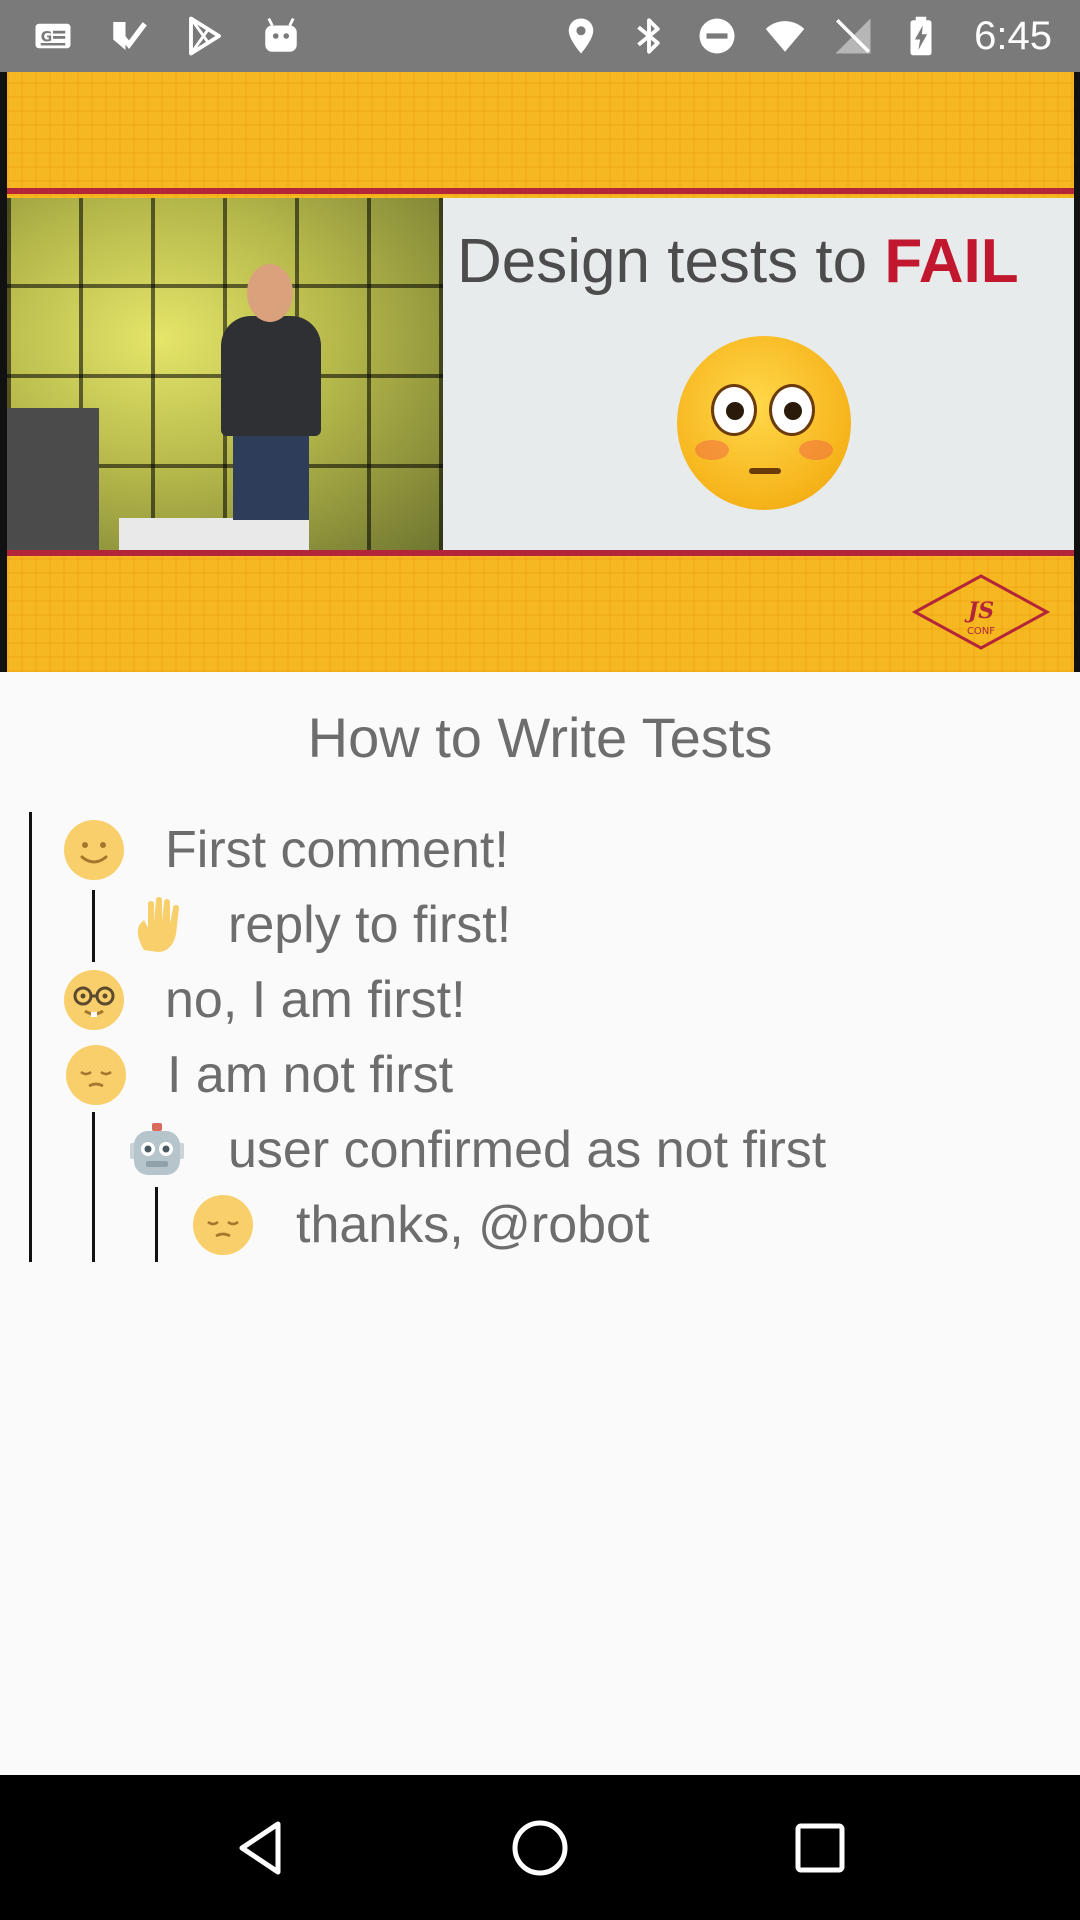  What do you see at coordinates (94, 1000) in the screenshot?
I see `nerd-emoji-icon` at bounding box center [94, 1000].